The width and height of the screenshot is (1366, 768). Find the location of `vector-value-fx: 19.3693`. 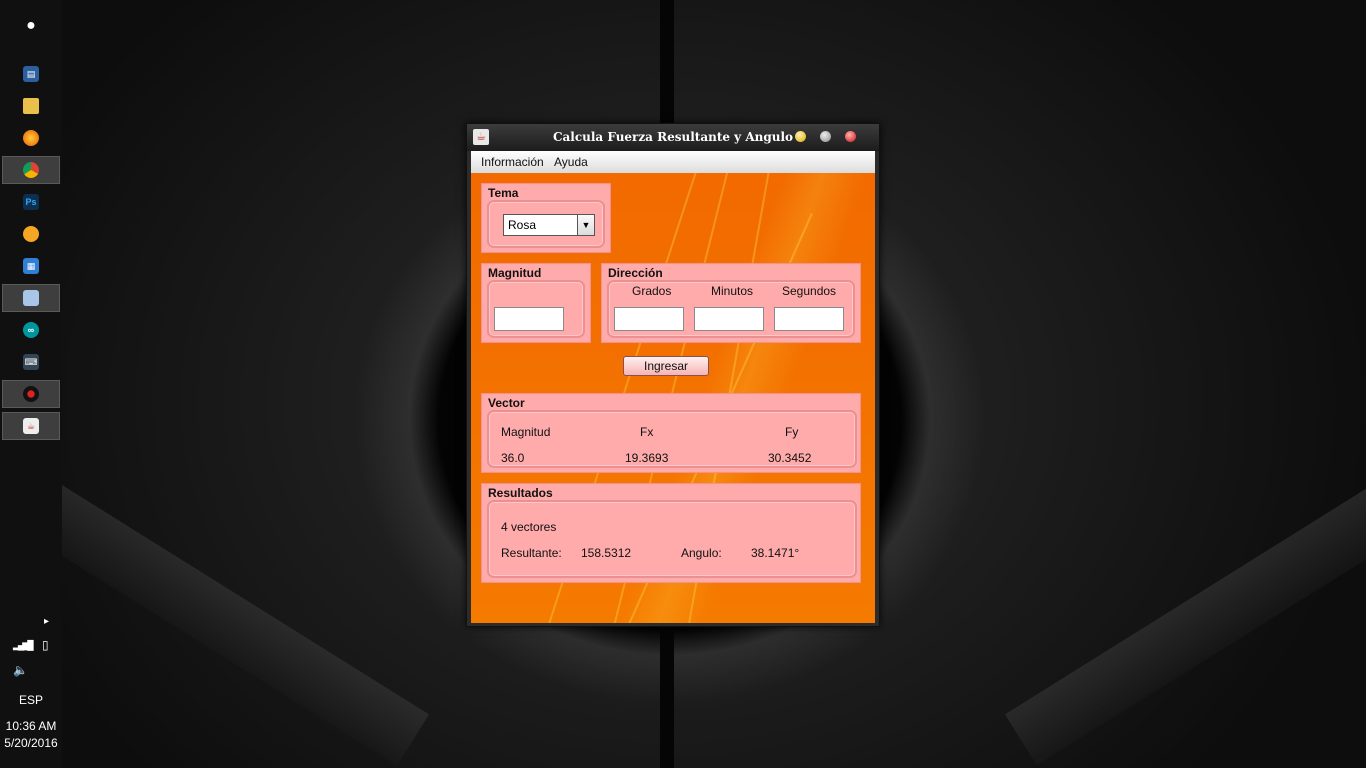

vector-value-fx: 19.3693 is located at coordinates (647, 458).